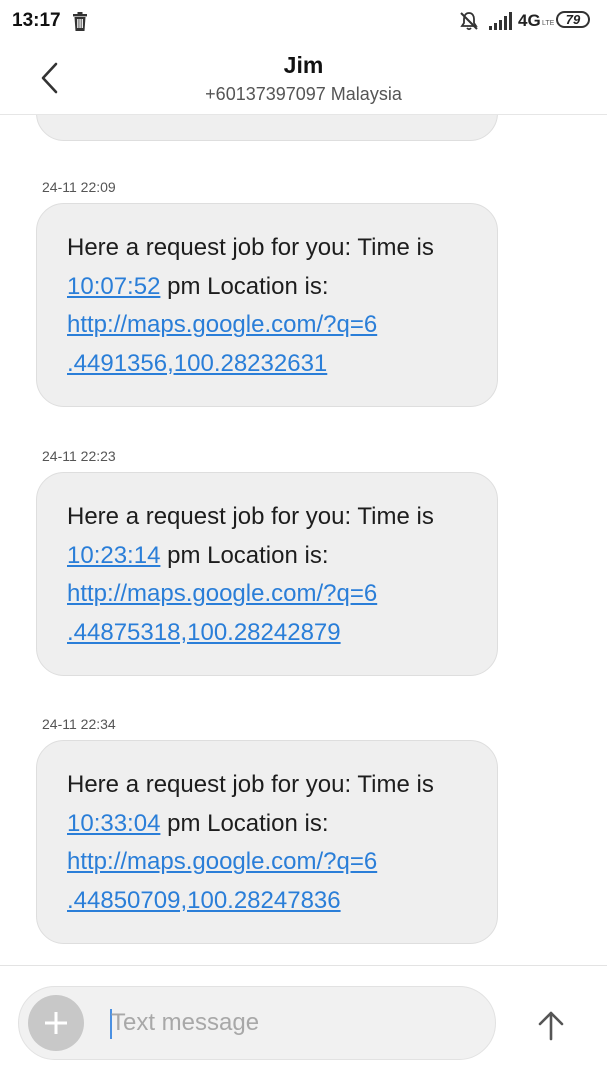 The height and width of the screenshot is (1081, 607). Describe the element at coordinates (303, 22) in the screenshot. I see `status-bar: 13:17 4G LTE 79` at that location.